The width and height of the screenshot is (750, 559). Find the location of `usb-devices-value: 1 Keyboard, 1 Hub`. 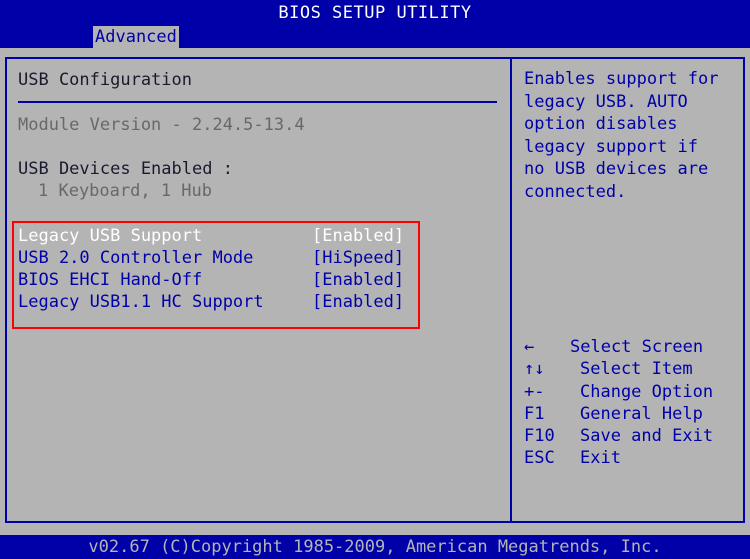

usb-devices-value: 1 Keyboard, 1 Hub is located at coordinates (125, 191).